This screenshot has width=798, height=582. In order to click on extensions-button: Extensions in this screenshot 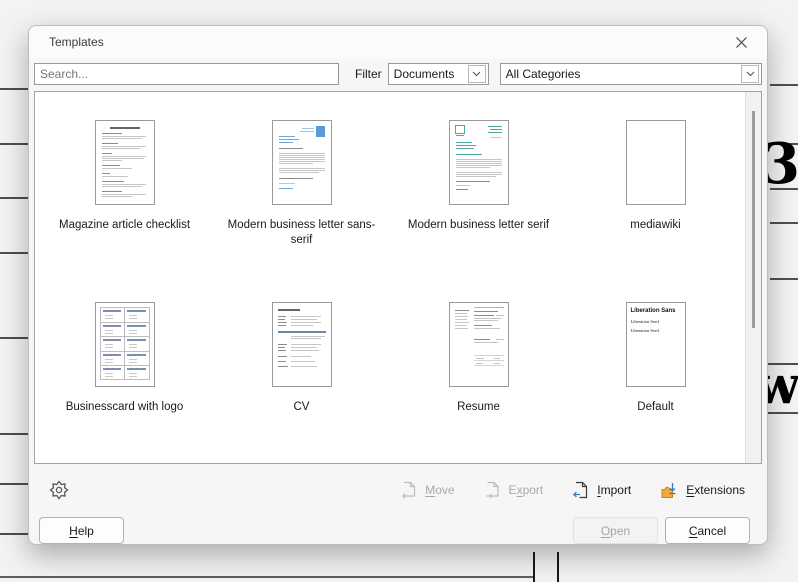, I will do `click(702, 490)`.